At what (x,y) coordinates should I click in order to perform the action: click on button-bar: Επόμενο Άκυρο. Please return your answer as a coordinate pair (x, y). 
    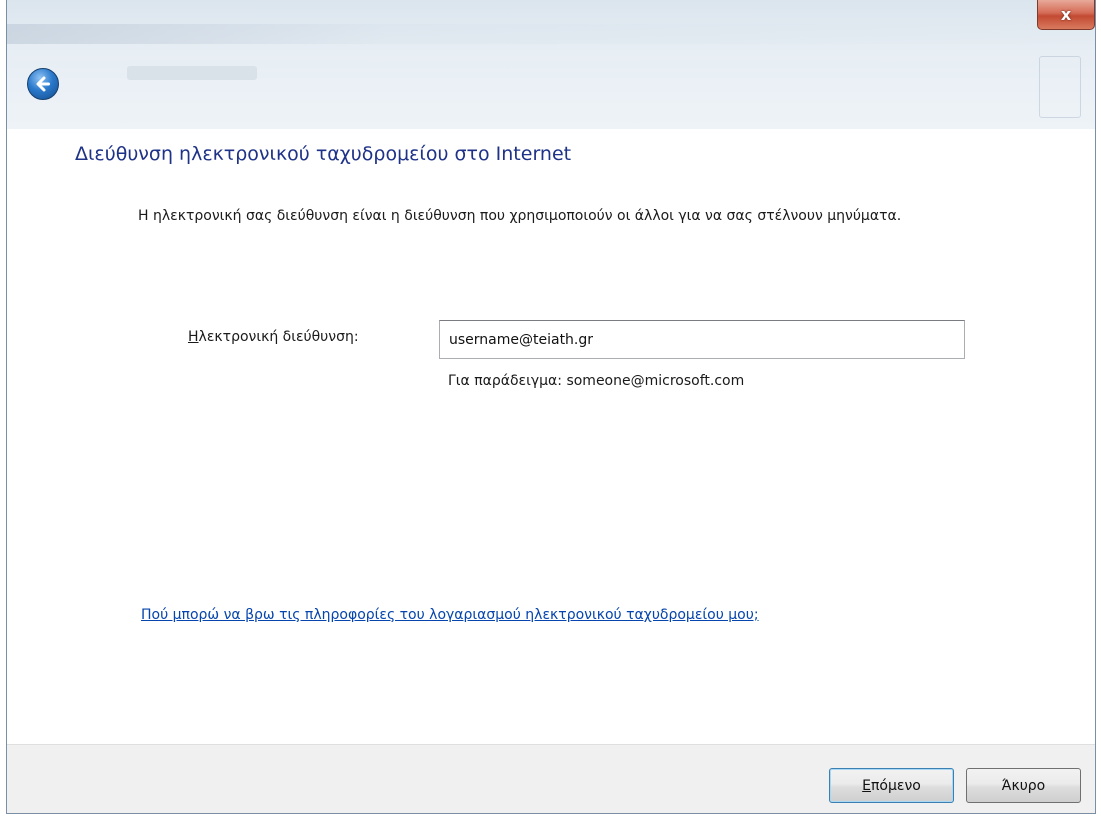
    Looking at the image, I should click on (551, 778).